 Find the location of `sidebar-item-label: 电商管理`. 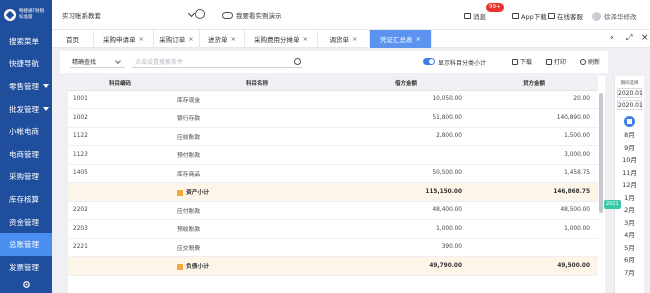

sidebar-item-label: 电商管理 is located at coordinates (24, 154).